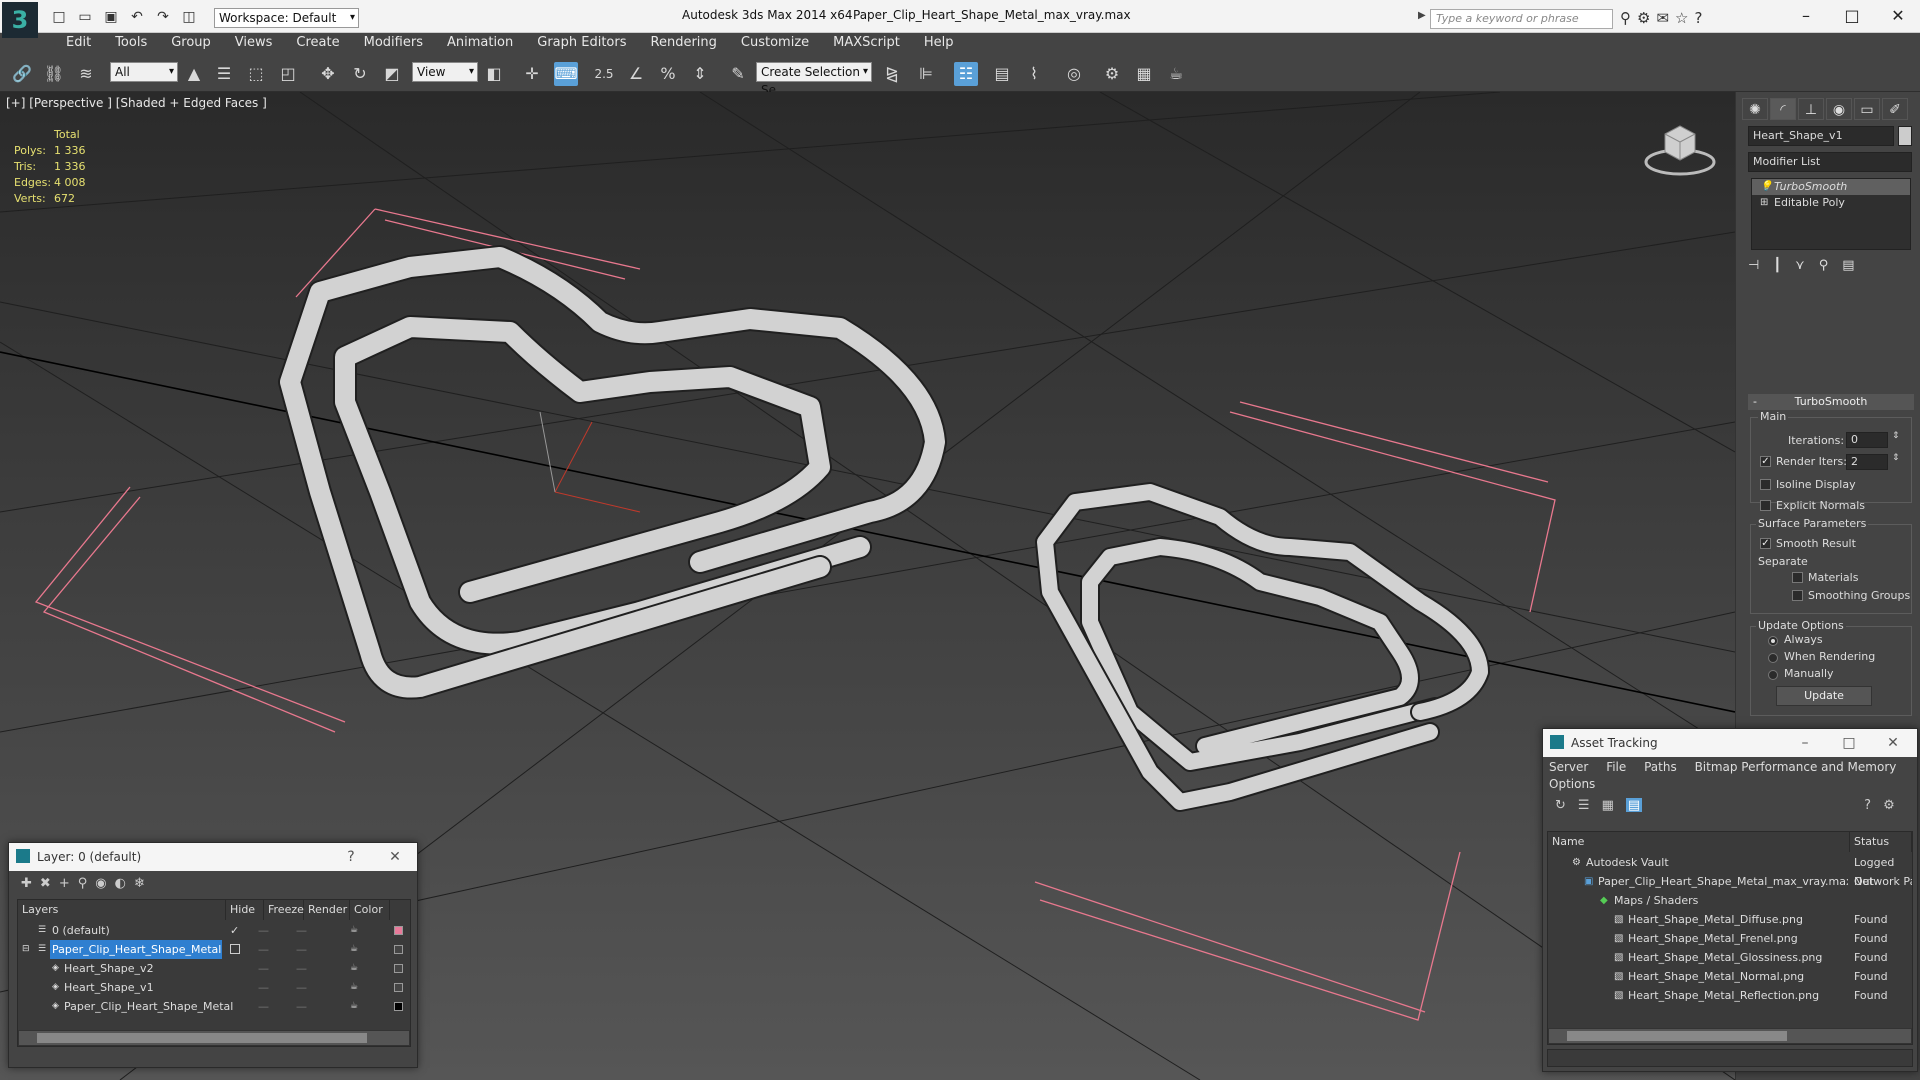  I want to click on binoculars-icon: ⚲, so click(1625, 18).